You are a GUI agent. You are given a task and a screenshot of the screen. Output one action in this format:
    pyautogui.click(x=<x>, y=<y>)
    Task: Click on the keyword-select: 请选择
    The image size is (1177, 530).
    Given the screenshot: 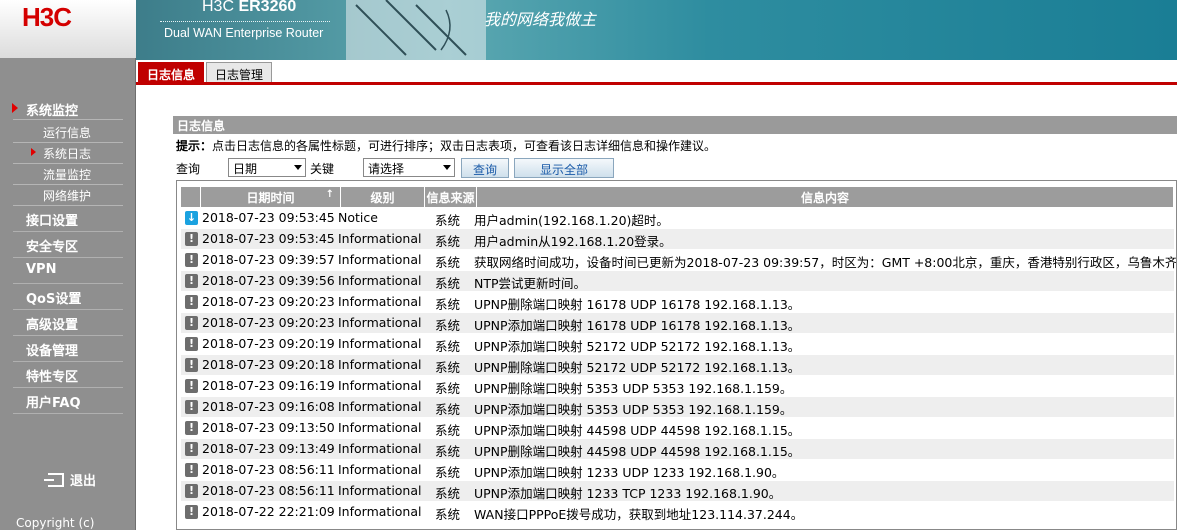 What is the action you would take?
    pyautogui.click(x=409, y=167)
    